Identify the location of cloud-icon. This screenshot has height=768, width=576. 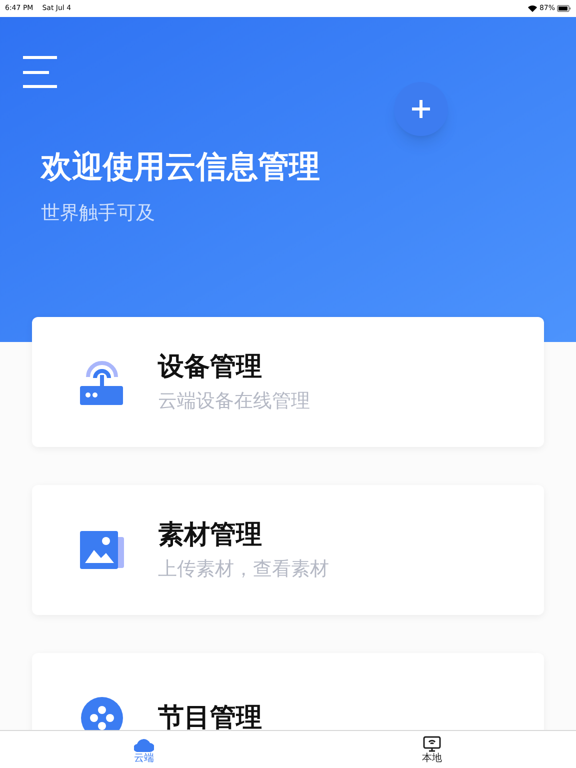
(144, 744).